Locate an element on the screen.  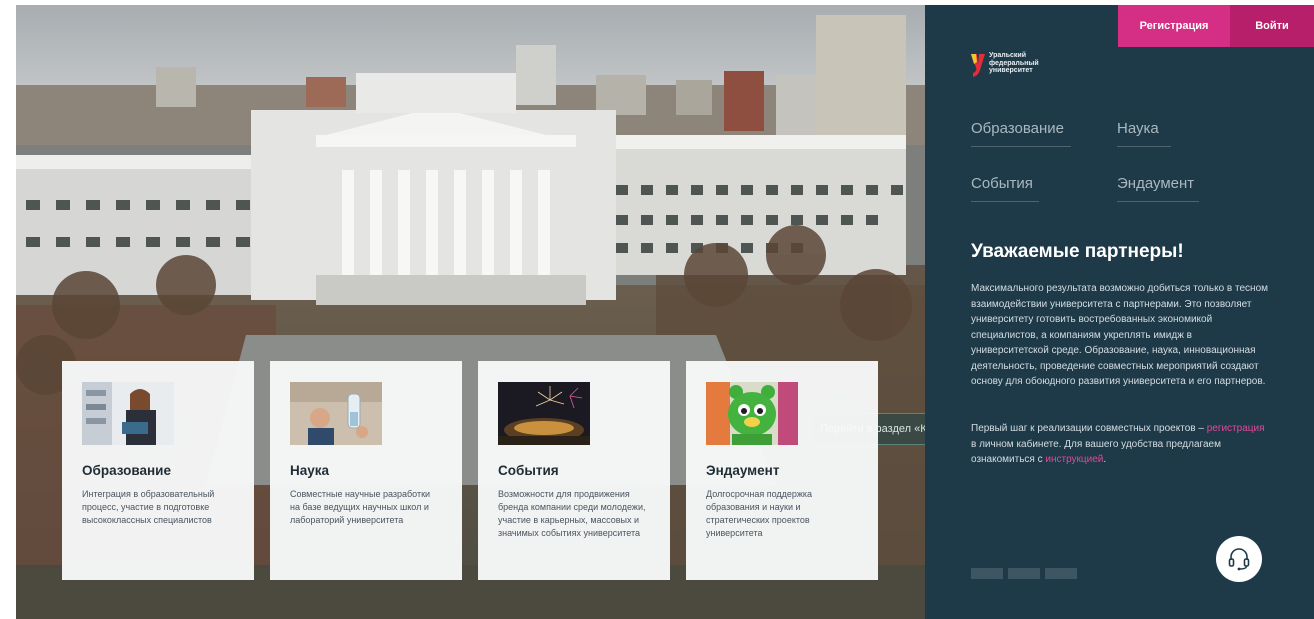
slider-pagination is located at coordinates (1024, 573).